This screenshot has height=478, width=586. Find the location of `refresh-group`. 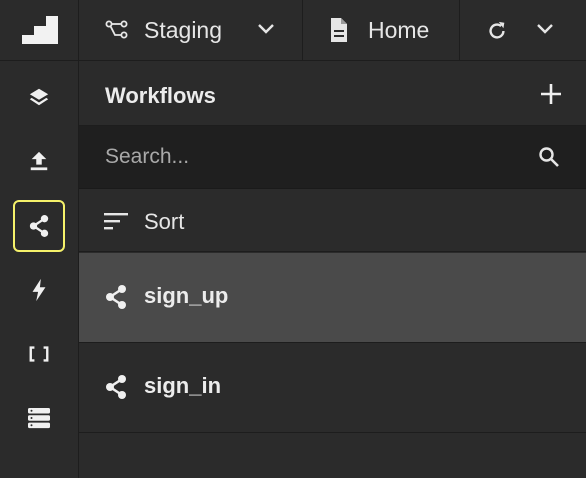

refresh-group is located at coordinates (523, 30).